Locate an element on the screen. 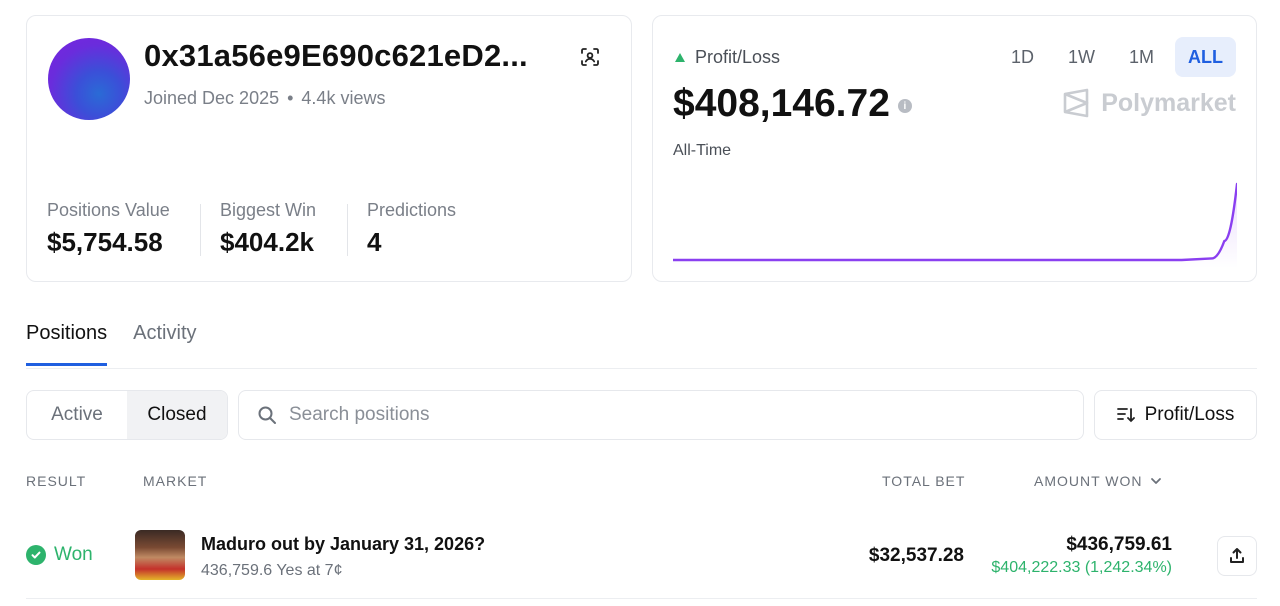 Image resolution: width=1280 pixels, height=606 pixels. search-box is located at coordinates (661, 415).